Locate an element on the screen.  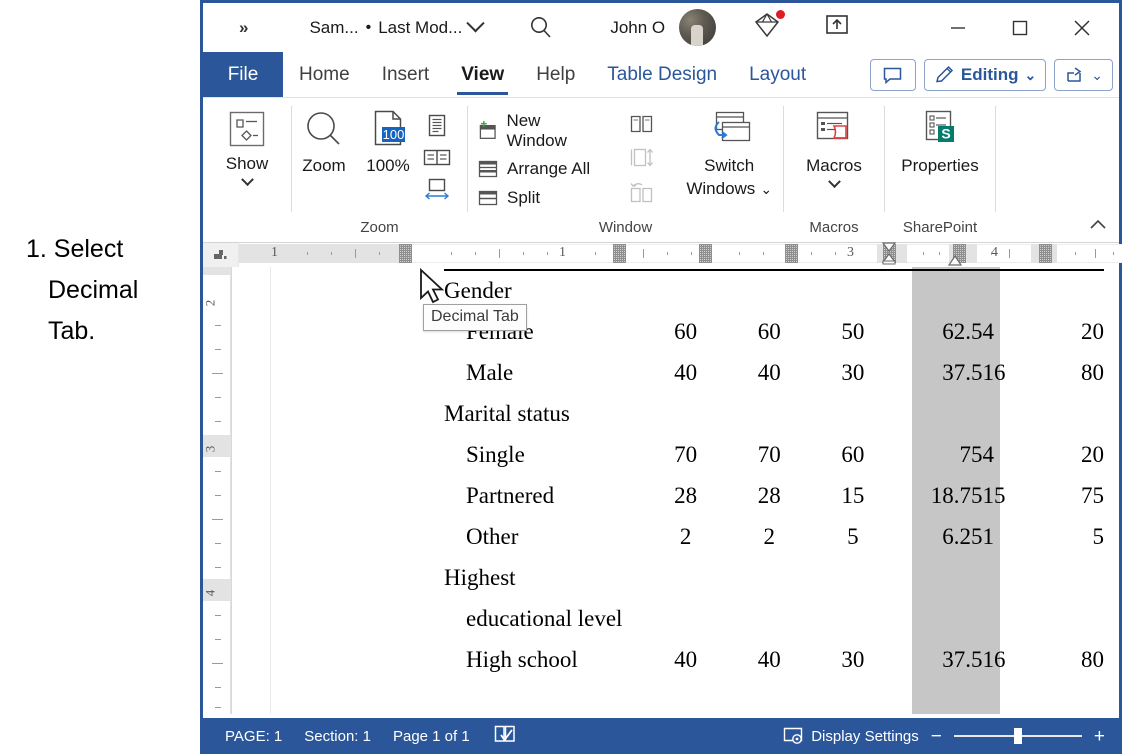
read-mode-button is located at coordinates (505, 736).